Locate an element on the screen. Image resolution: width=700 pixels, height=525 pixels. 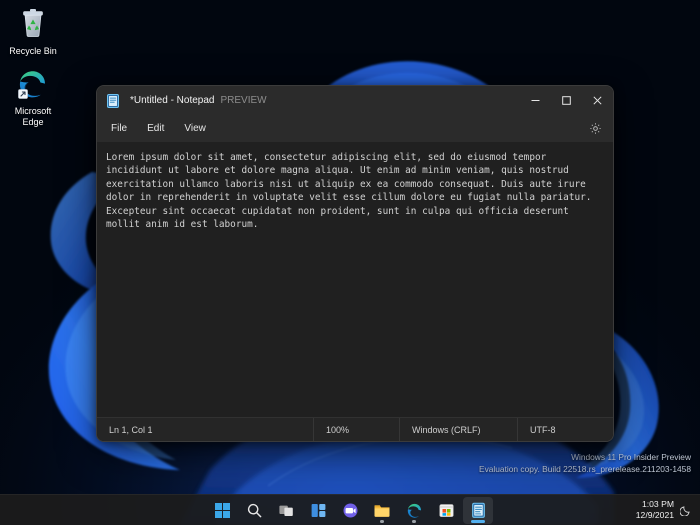
recycle-bin-icon is located at coordinates (33, 24).